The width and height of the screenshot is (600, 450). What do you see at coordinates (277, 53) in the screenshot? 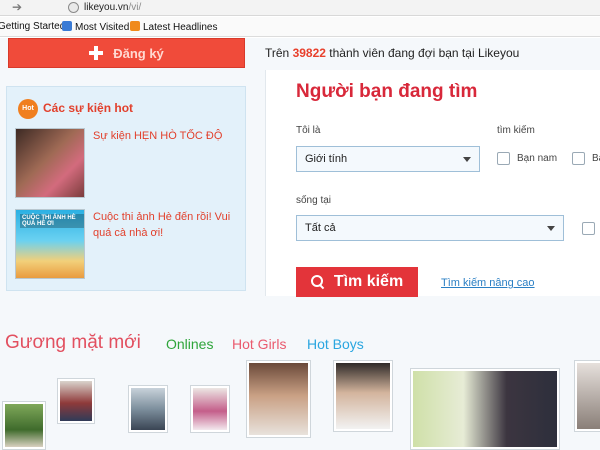
I see `members-prefix: Trên` at bounding box center [277, 53].